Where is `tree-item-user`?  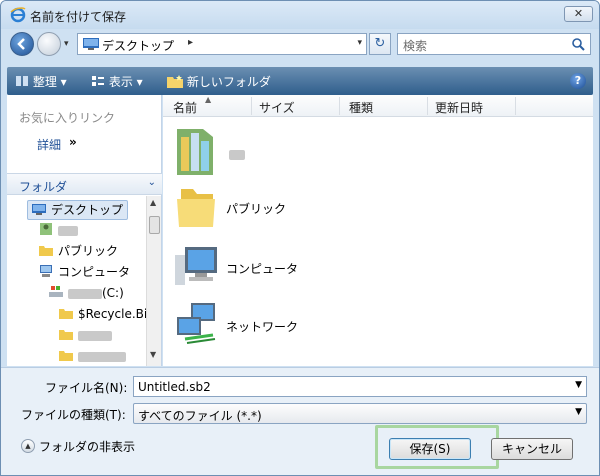
tree-item-user is located at coordinates (58, 231).